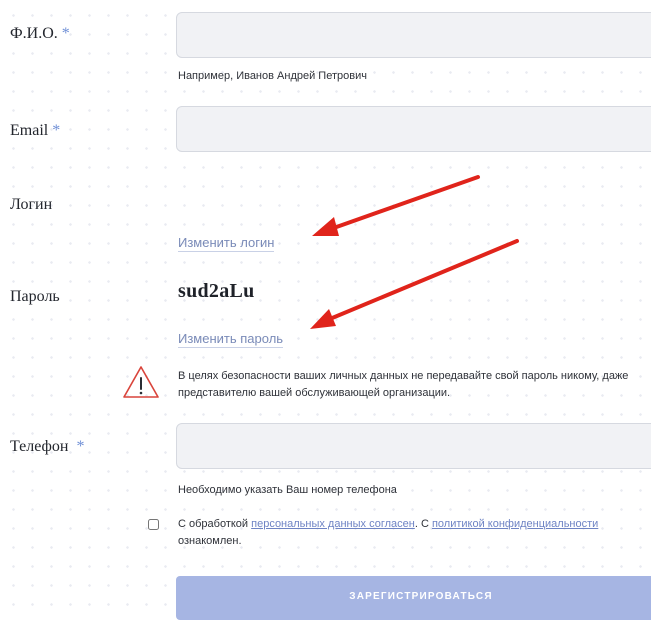  What do you see at coordinates (423, 524) in the screenshot?
I see `consent-text-part-2: . С` at bounding box center [423, 524].